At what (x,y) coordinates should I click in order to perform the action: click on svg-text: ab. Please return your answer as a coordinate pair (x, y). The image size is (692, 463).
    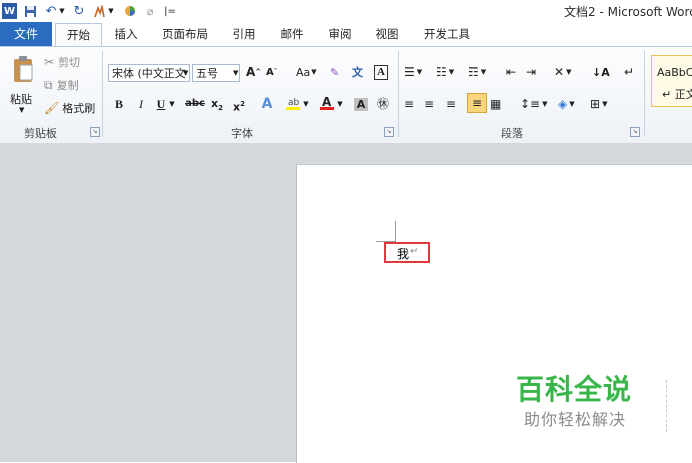
    Looking at the image, I should click on (294, 103).